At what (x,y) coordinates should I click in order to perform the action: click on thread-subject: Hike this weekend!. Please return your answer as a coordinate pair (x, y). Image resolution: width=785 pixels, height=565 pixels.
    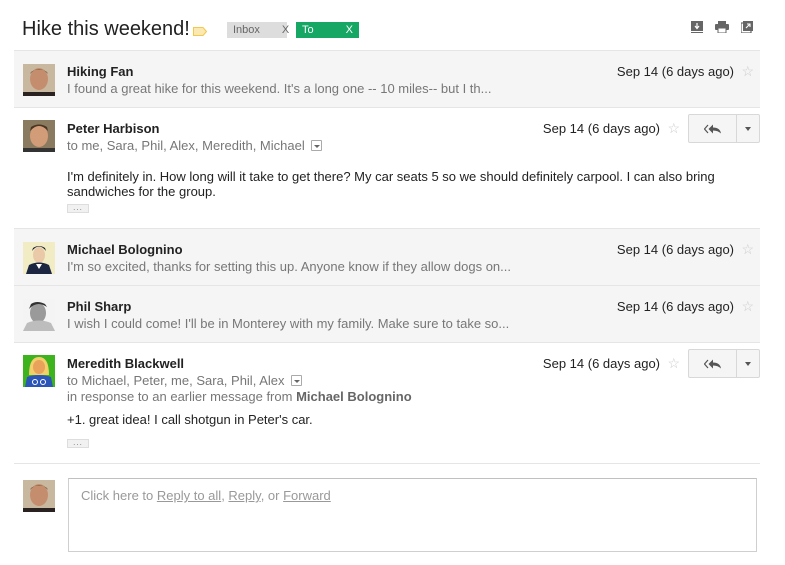
    Looking at the image, I should click on (106, 29).